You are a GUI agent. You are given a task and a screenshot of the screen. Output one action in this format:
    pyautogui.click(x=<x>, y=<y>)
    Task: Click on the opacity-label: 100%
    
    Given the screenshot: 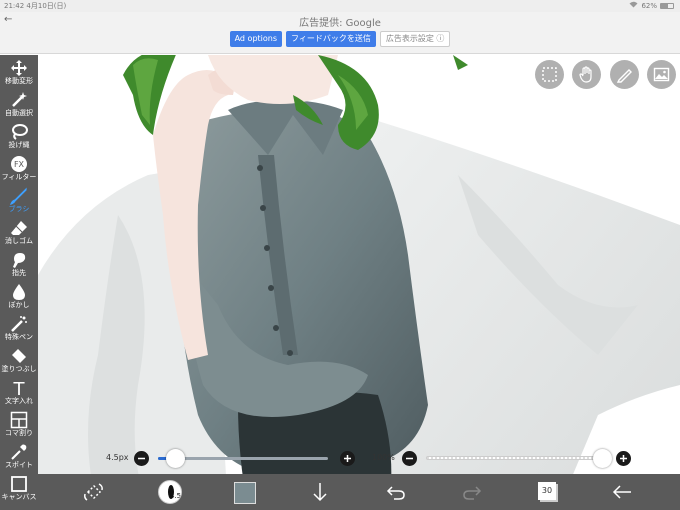 What is the action you would take?
    pyautogui.click(x=383, y=457)
    